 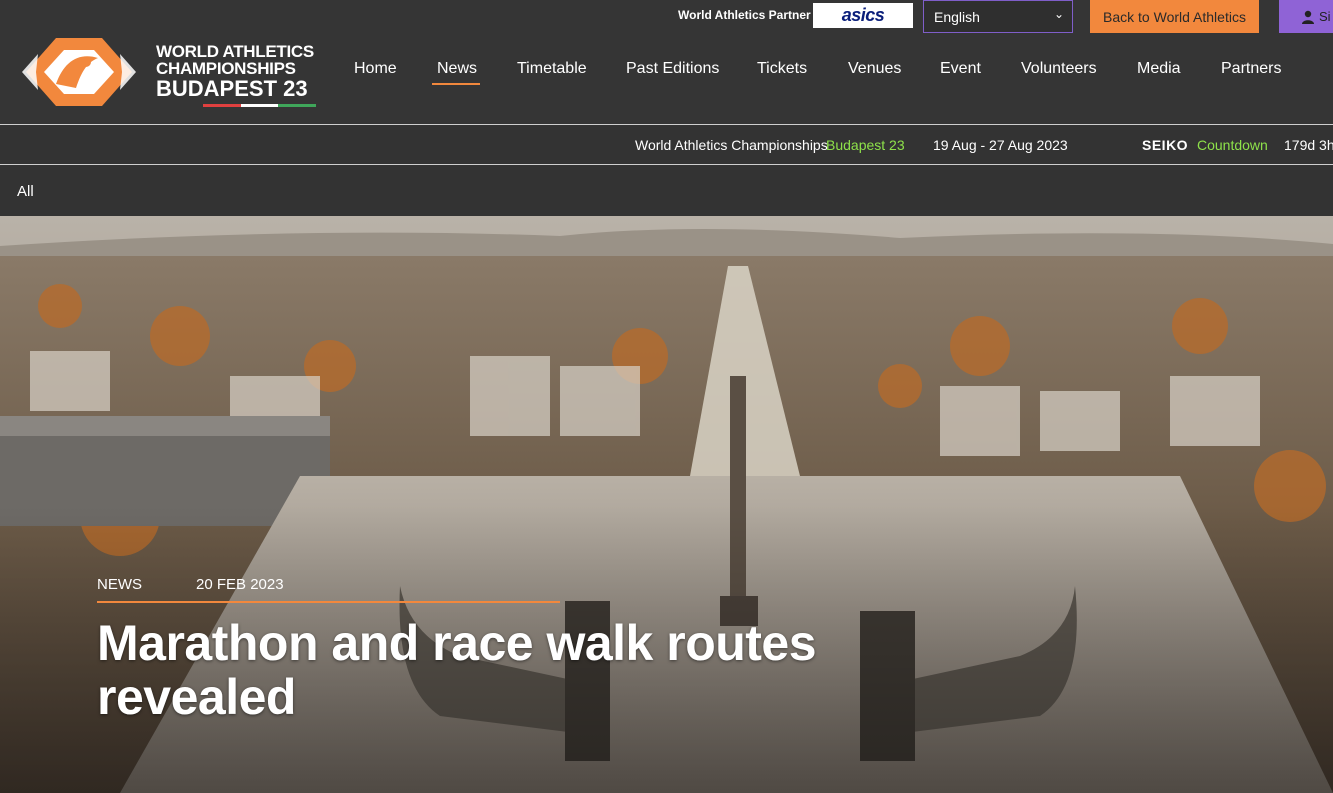 I want to click on filter-all: All, so click(x=25, y=191).